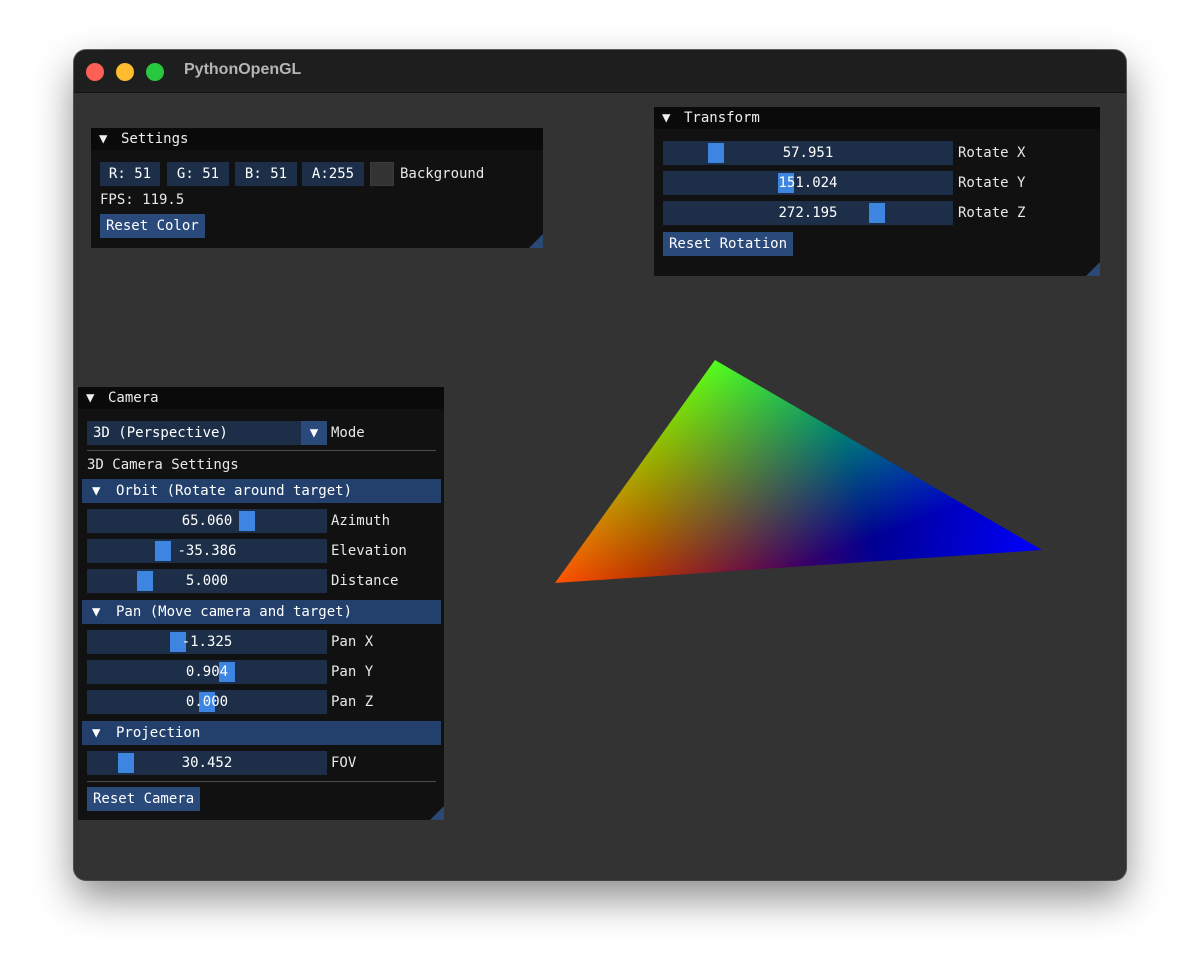 The image size is (1200, 979). Describe the element at coordinates (352, 702) in the screenshot. I see `pan-z-label: Pan Z` at that location.